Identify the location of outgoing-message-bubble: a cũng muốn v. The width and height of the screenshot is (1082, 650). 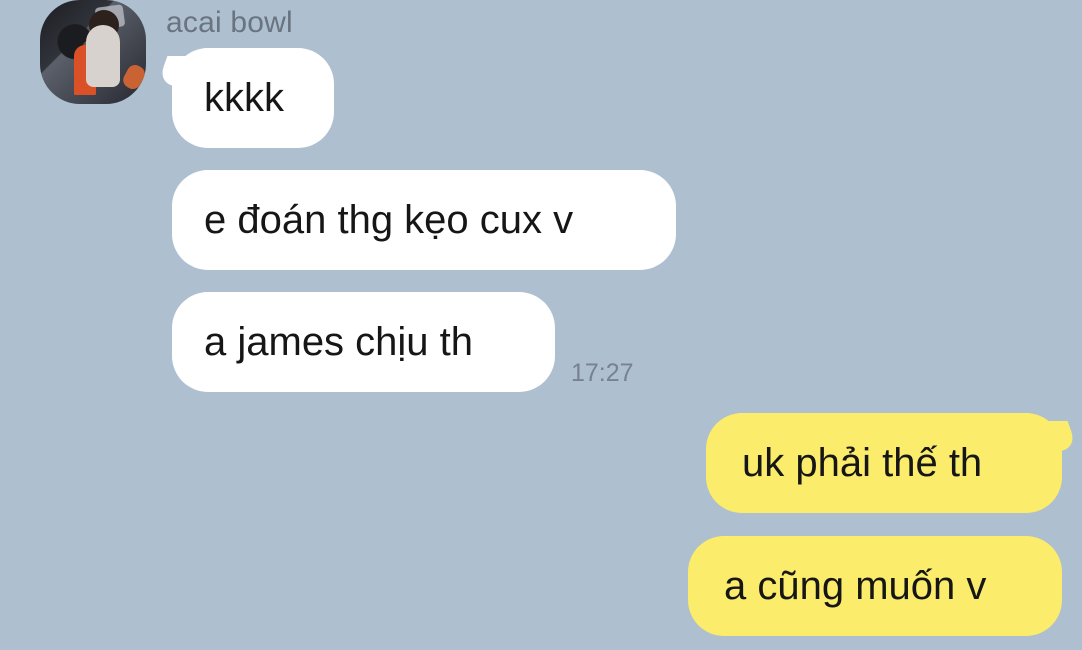
(875, 586).